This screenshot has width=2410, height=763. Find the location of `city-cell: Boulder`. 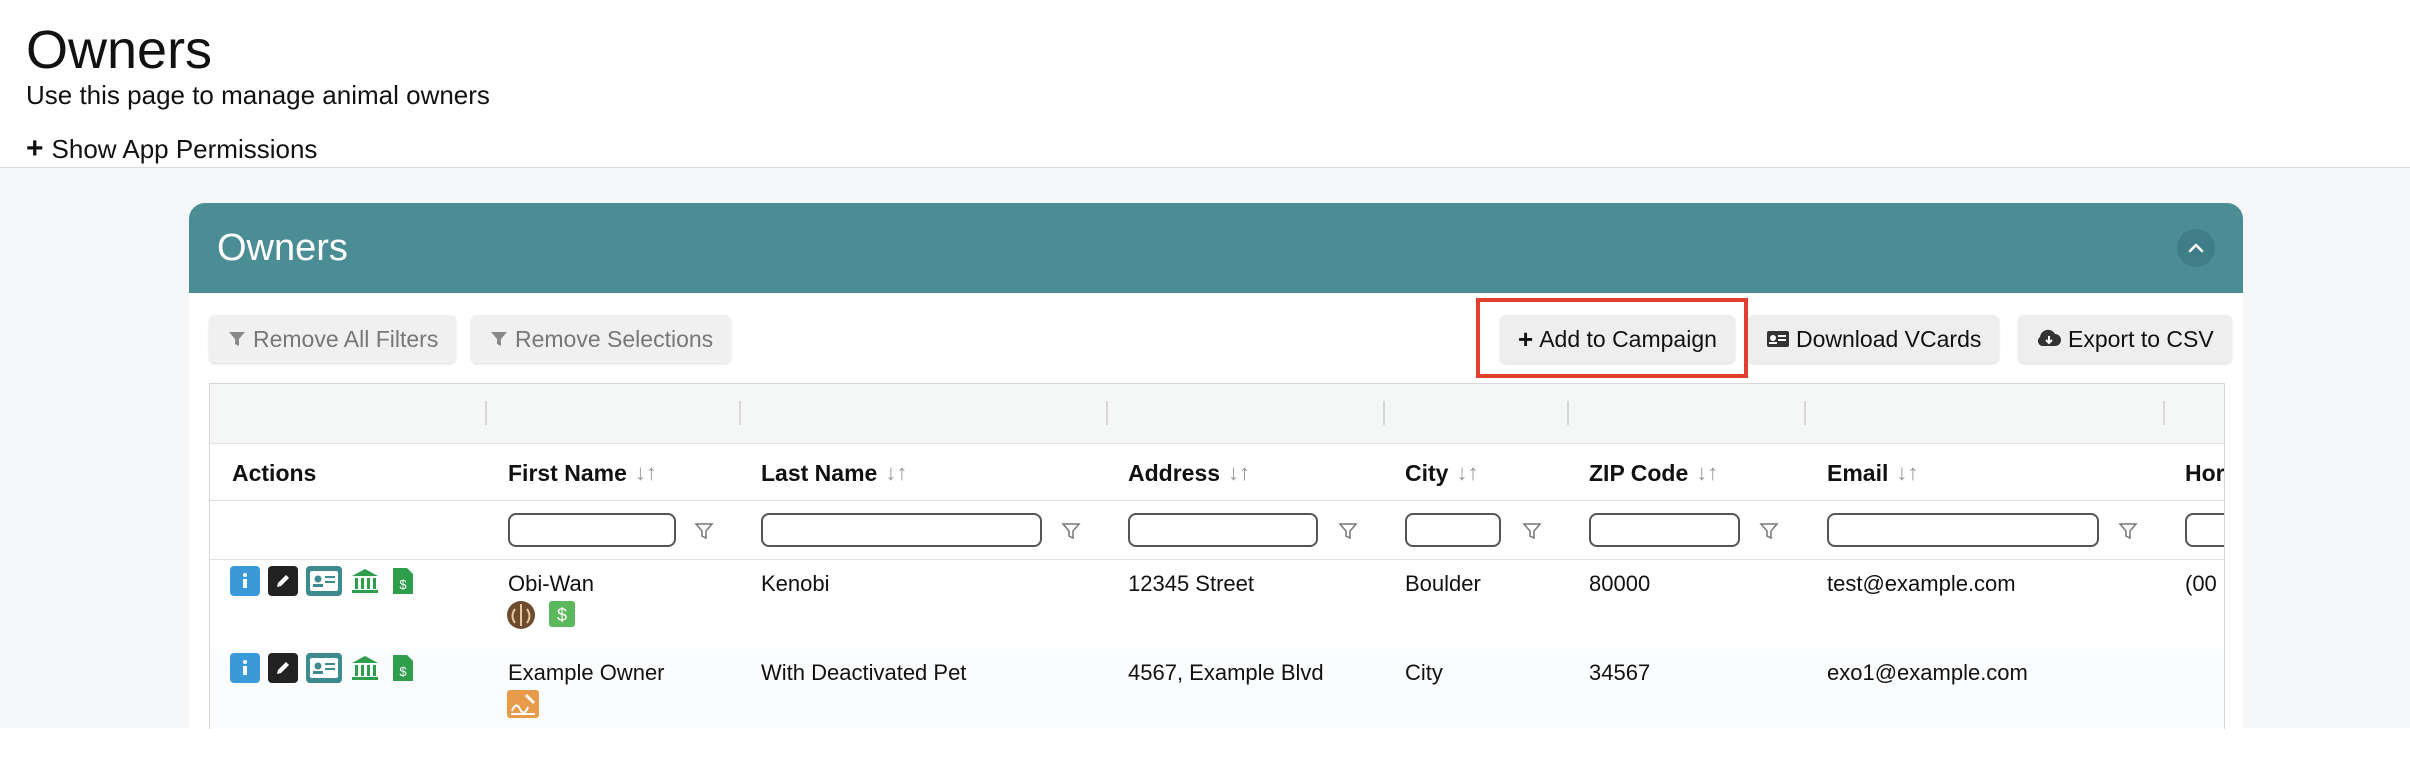

city-cell: Boulder is located at coordinates (1443, 583).